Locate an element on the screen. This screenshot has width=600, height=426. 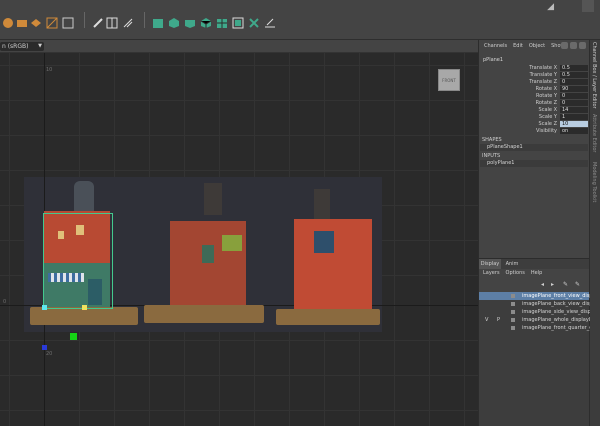
ruler-label: 0 is located at coordinates (5, 302).